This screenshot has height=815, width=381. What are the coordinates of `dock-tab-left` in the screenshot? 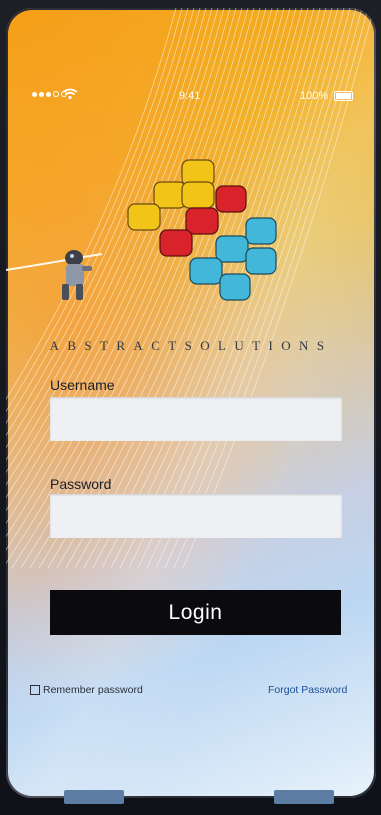 It's located at (94, 797).